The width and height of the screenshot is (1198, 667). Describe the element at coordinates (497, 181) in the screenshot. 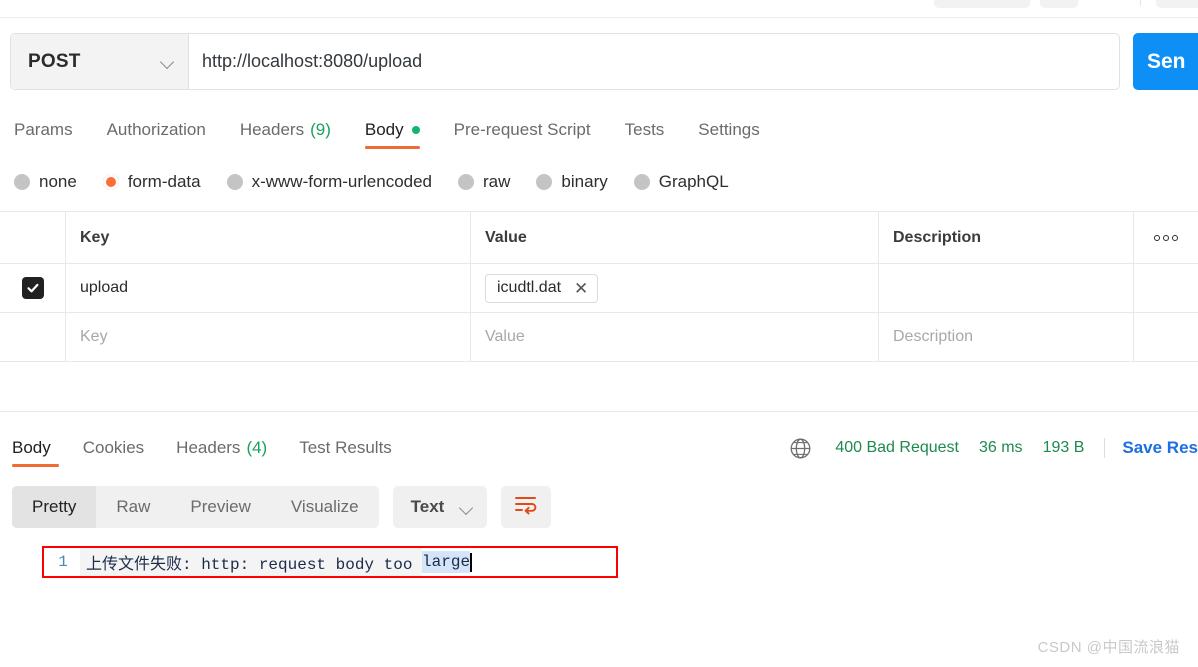

I see `radio-raw-label: raw` at that location.